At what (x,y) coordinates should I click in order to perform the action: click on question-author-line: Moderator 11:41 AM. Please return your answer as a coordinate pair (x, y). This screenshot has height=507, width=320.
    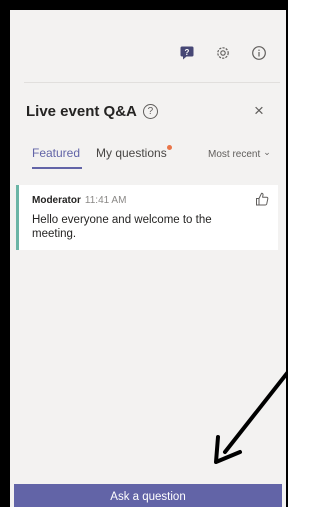
    Looking at the image, I should click on (79, 200).